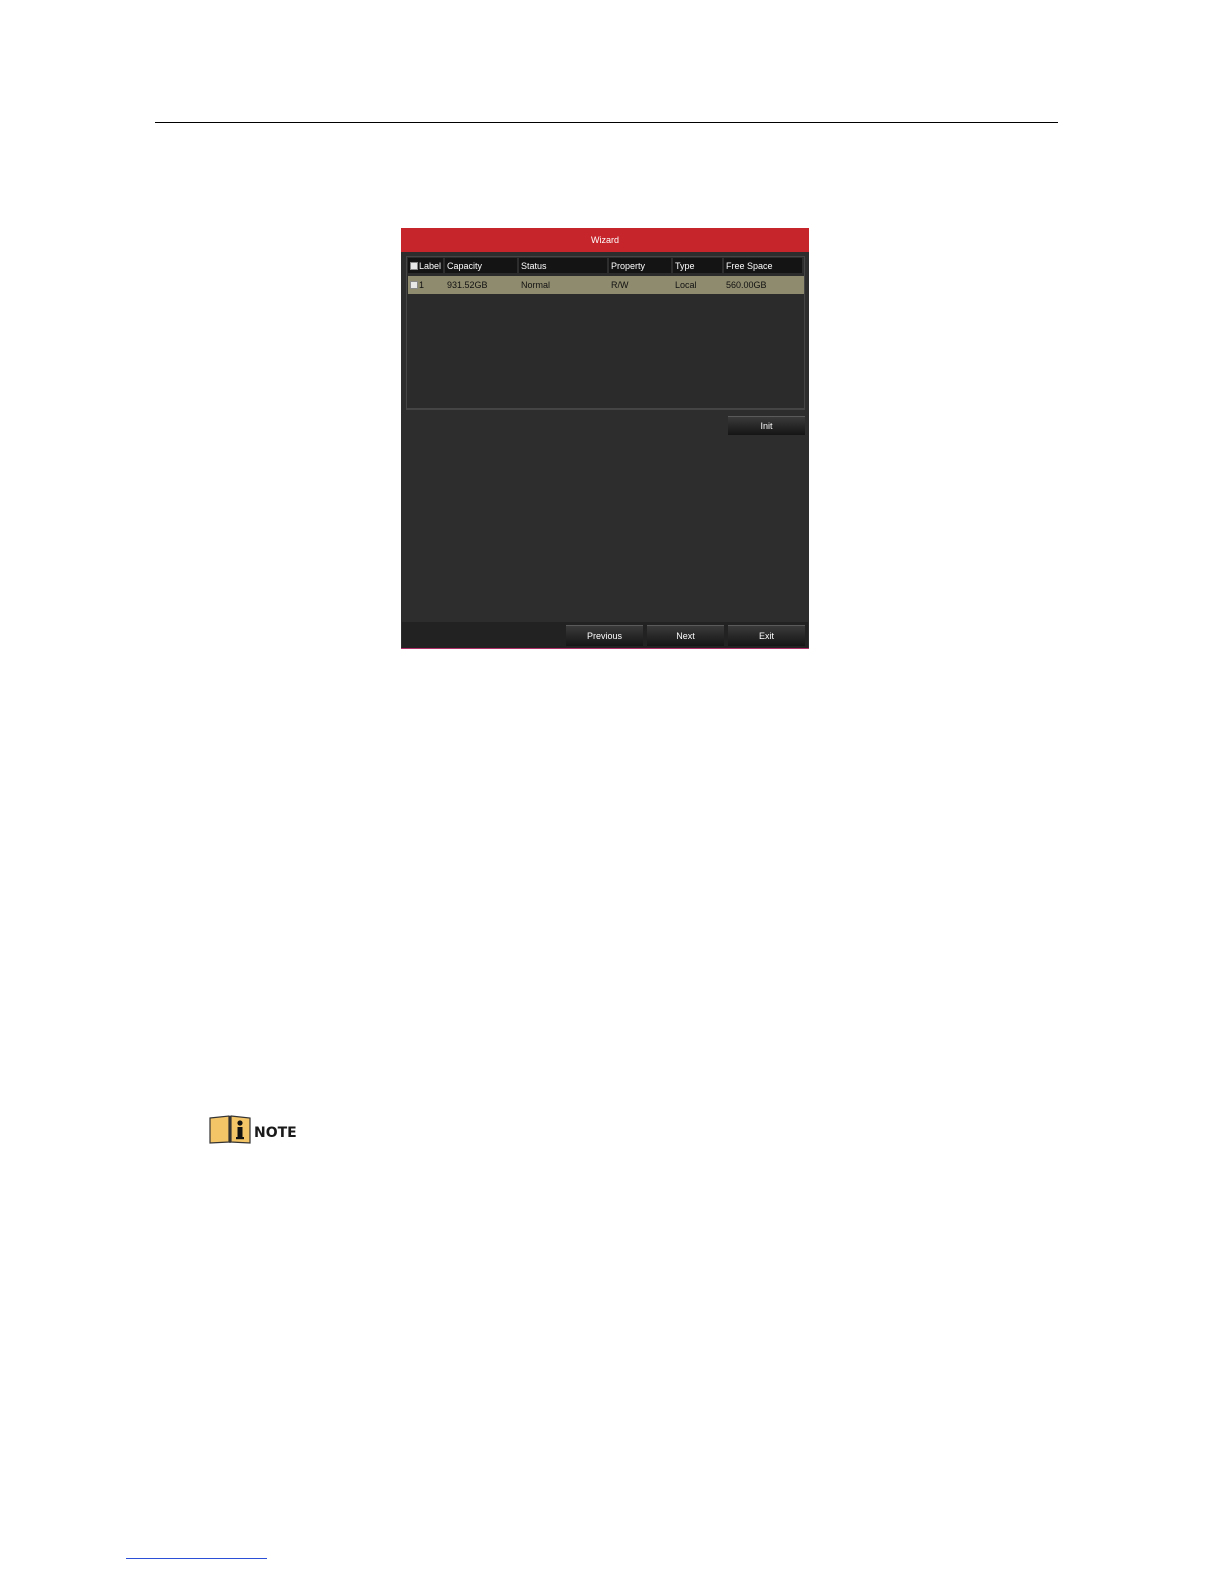 This screenshot has height=1584, width=1224. Describe the element at coordinates (482, 265) in the screenshot. I see `header-capacity: Capacity` at that location.